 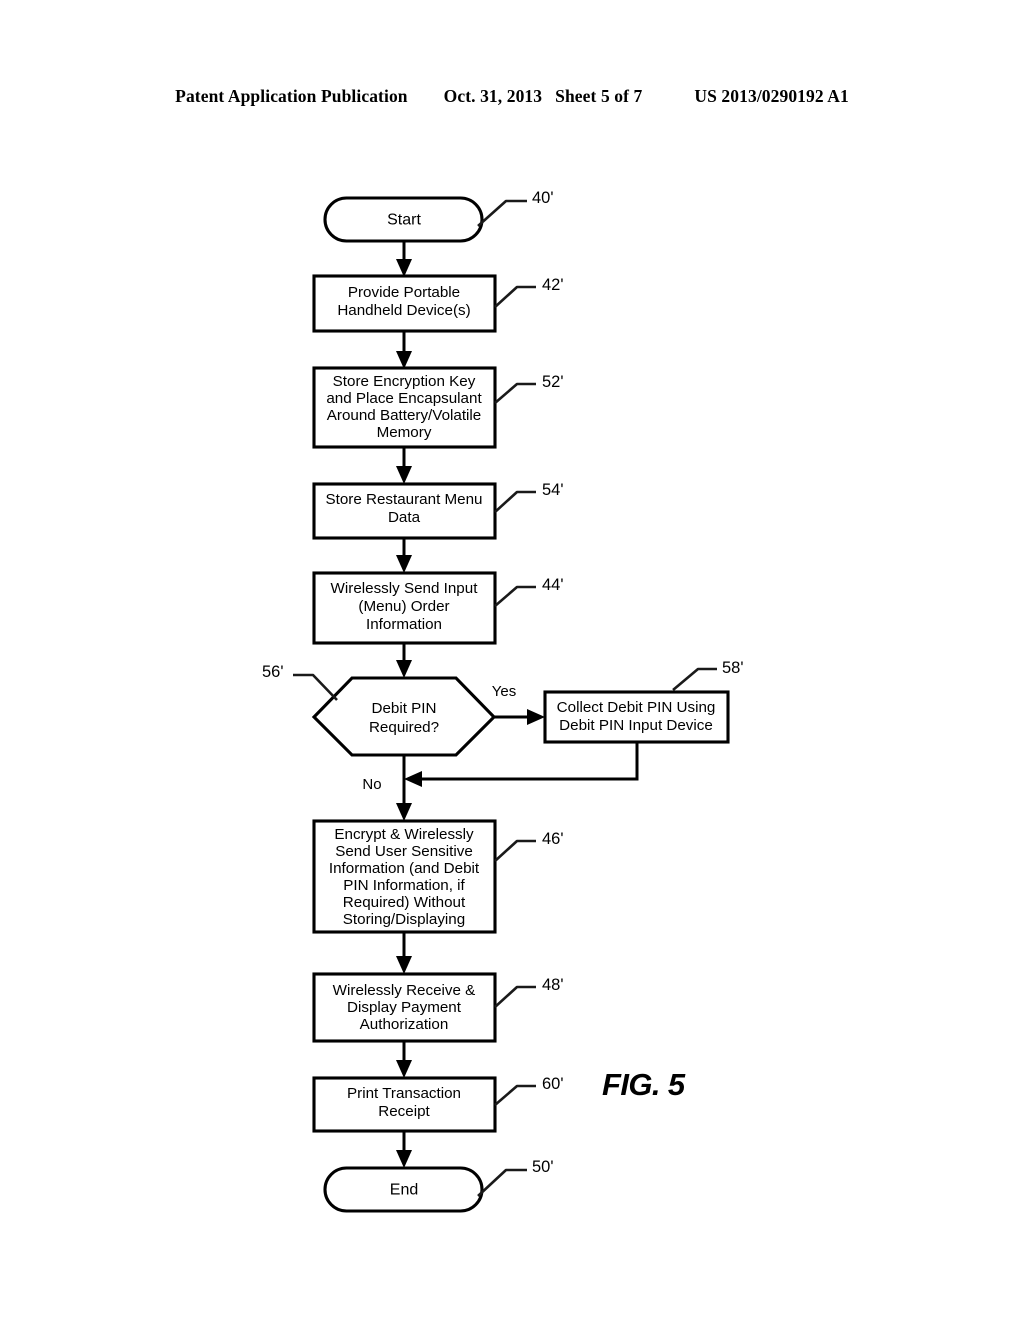 What do you see at coordinates (529, 591) in the screenshot?
I see `leader-send-order: 44'` at bounding box center [529, 591].